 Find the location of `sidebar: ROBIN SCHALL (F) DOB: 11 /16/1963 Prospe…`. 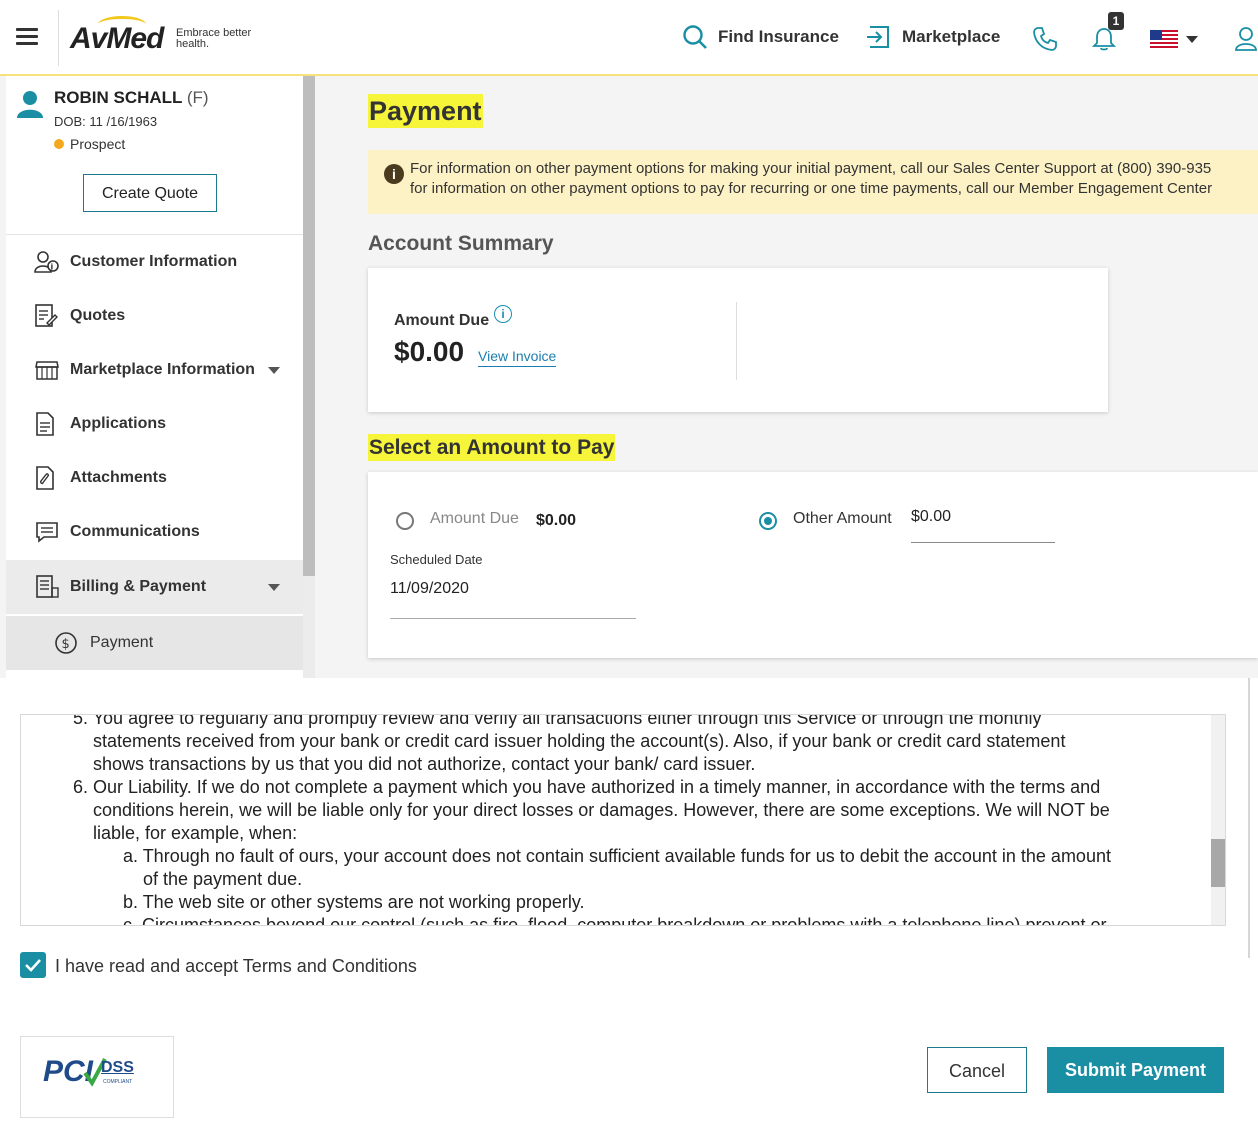

sidebar: ROBIN SCHALL (F) DOB: 11 /16/1963 Prospe… is located at coordinates (154, 377).